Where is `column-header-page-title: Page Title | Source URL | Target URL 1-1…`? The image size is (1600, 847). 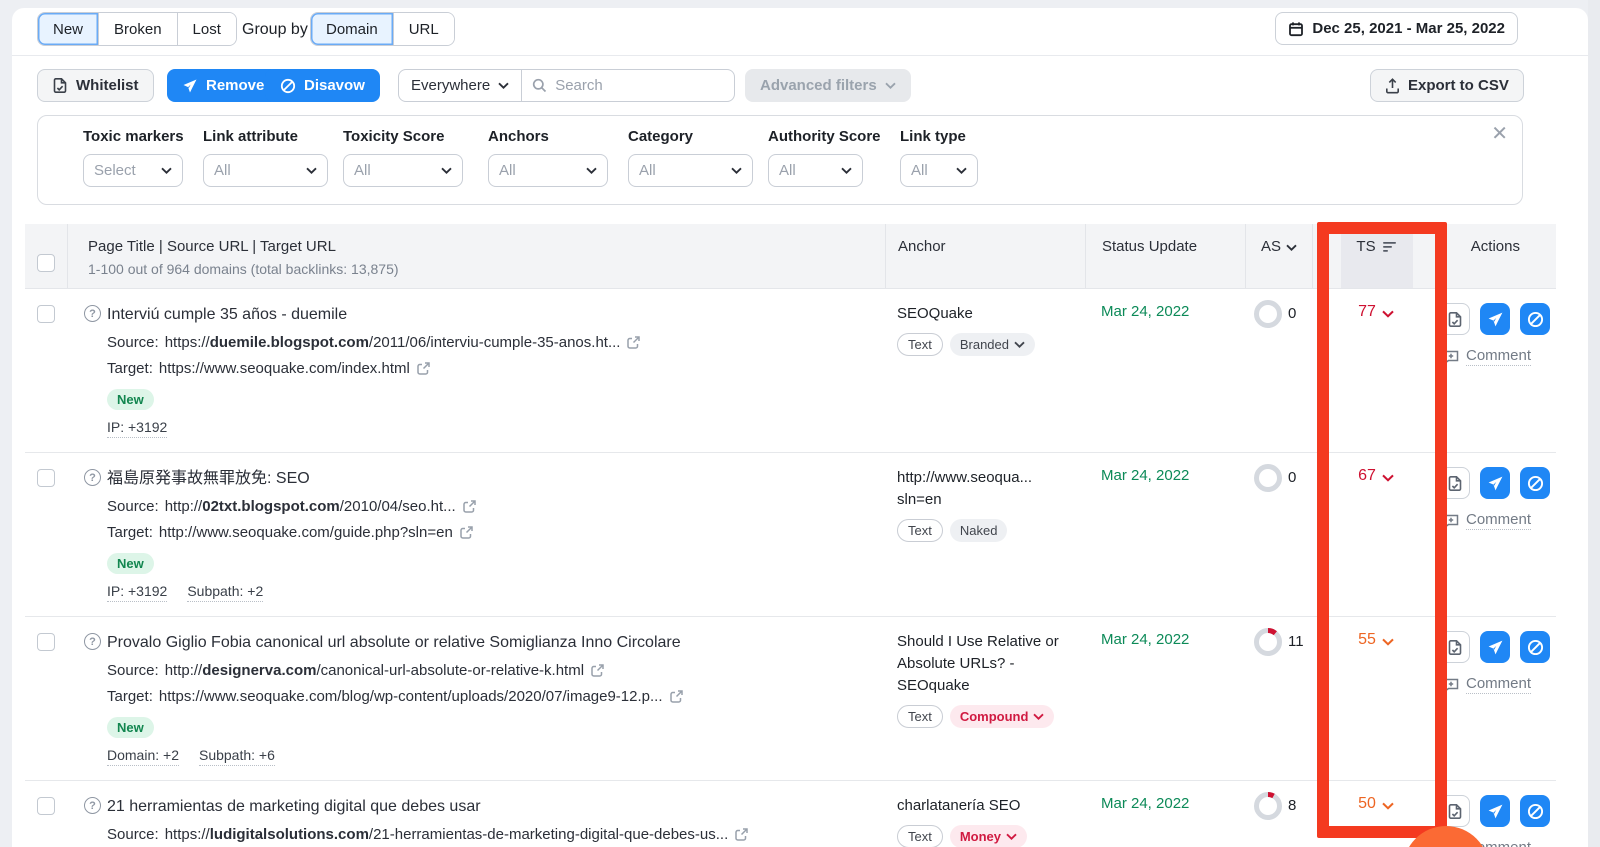 column-header-page-title: Page Title | Source URL | Target URL 1-1… is located at coordinates (476, 256).